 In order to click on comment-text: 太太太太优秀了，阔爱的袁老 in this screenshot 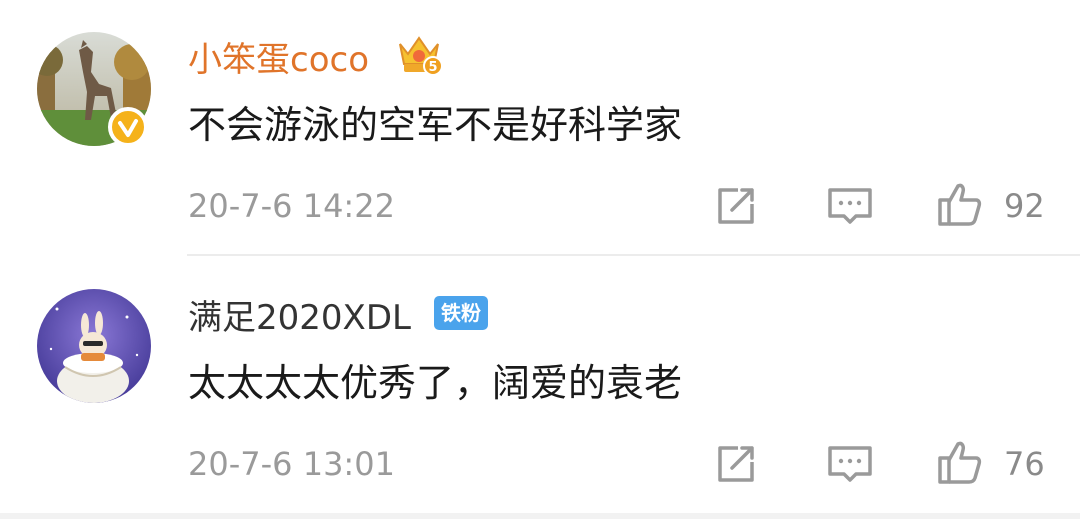, I will do `click(435, 383)`.